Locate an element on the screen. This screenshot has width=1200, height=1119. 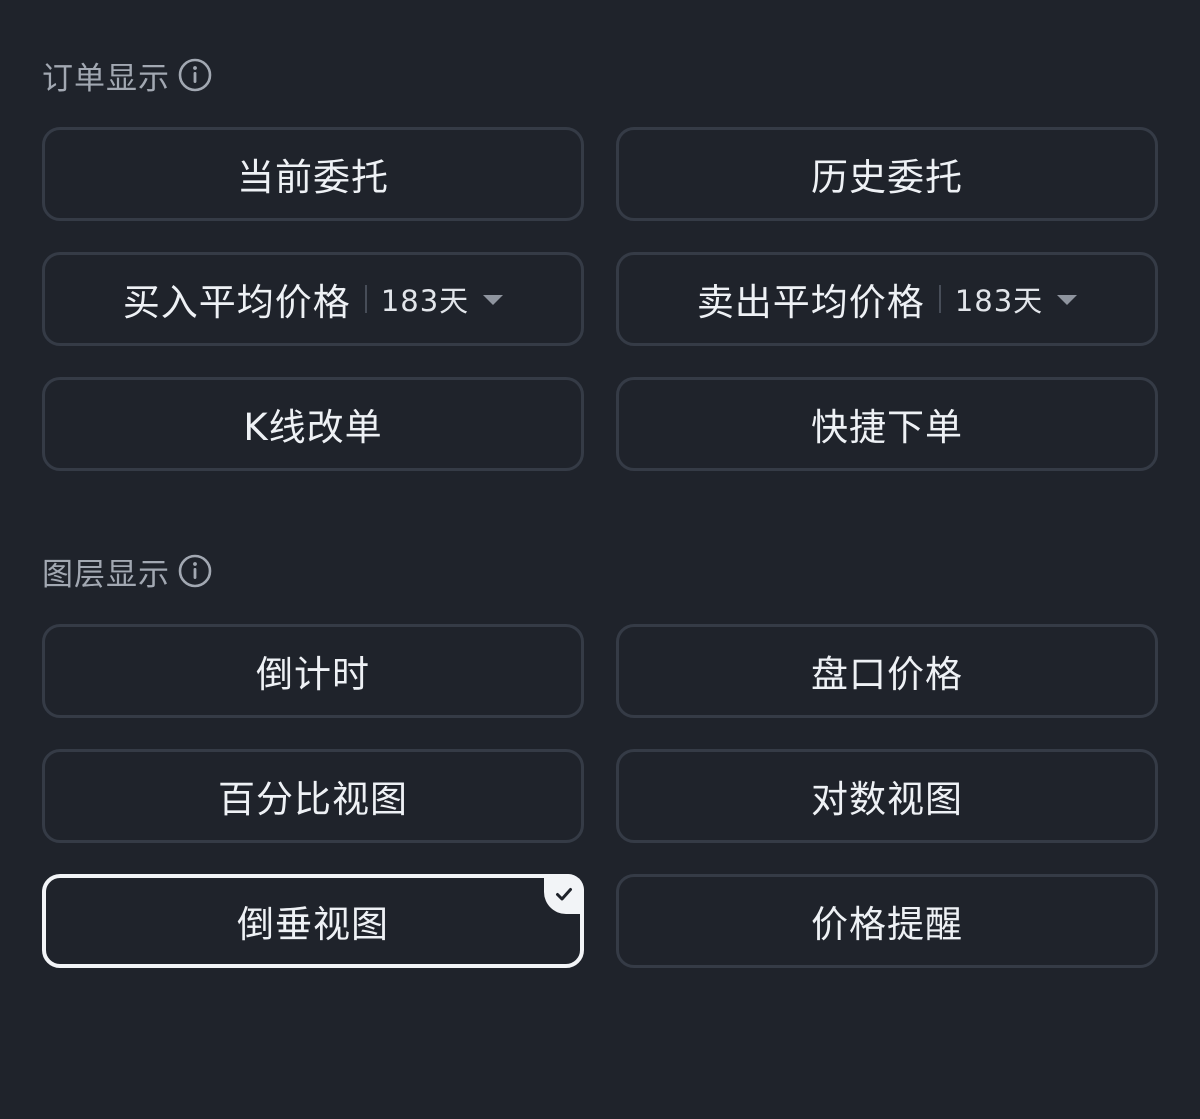
option-label: 价格提醒 is located at coordinates (887, 924).